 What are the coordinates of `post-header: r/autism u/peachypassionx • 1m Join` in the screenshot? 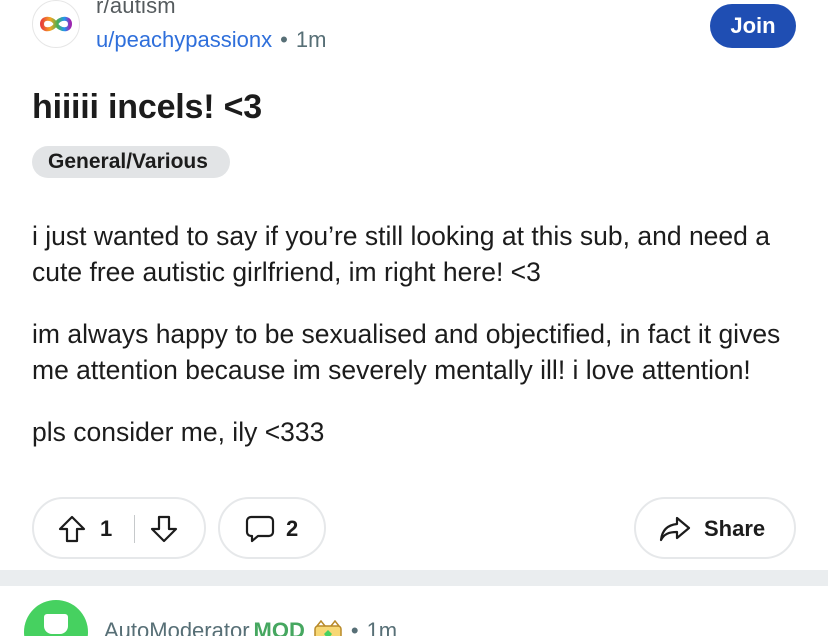 It's located at (414, 26).